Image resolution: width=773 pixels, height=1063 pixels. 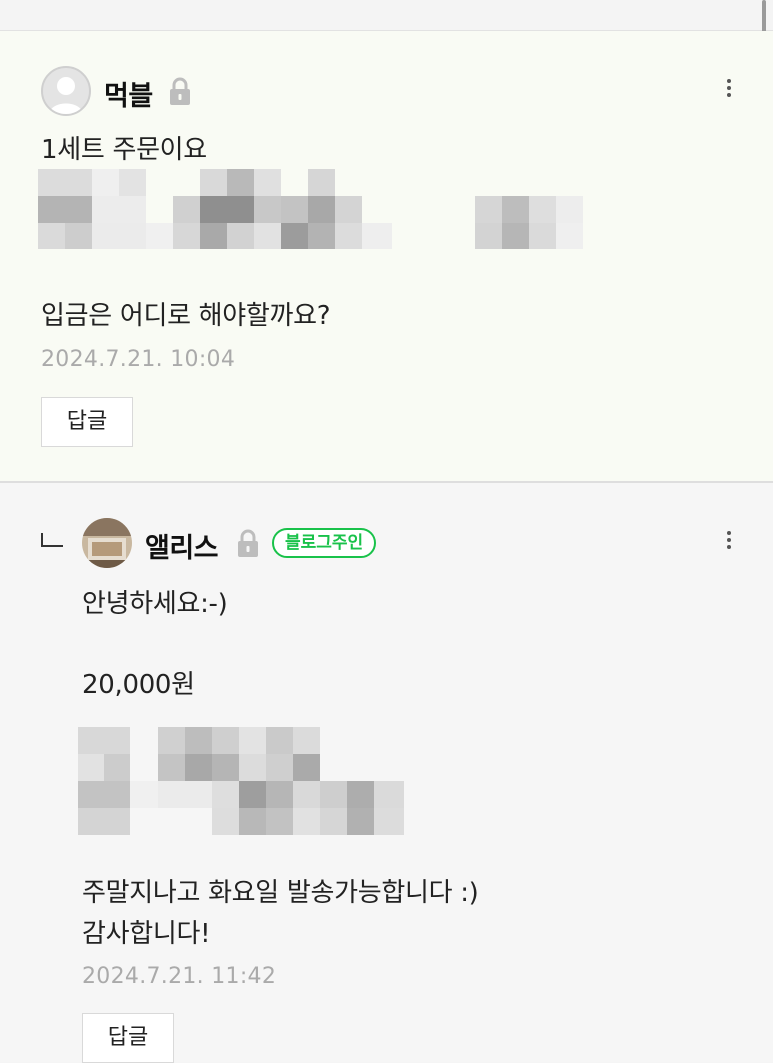 I want to click on comment-text-line: 입금은 어디로 해야할까요?, so click(x=186, y=316).